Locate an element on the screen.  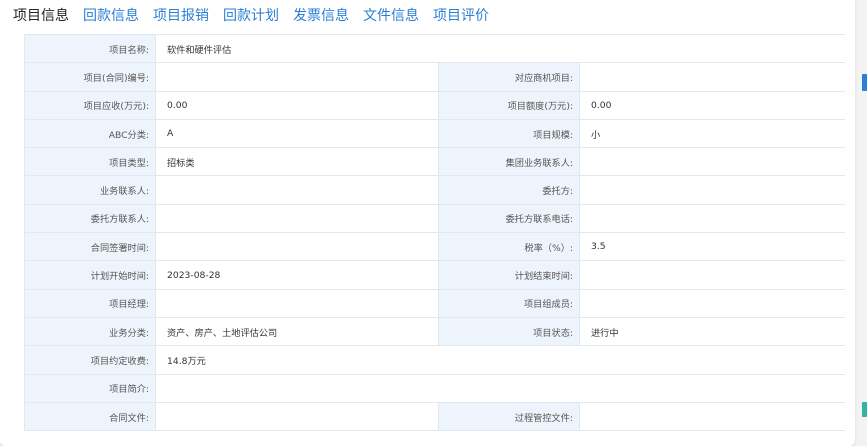
field-label: 项目名称: is located at coordinates (90, 49).